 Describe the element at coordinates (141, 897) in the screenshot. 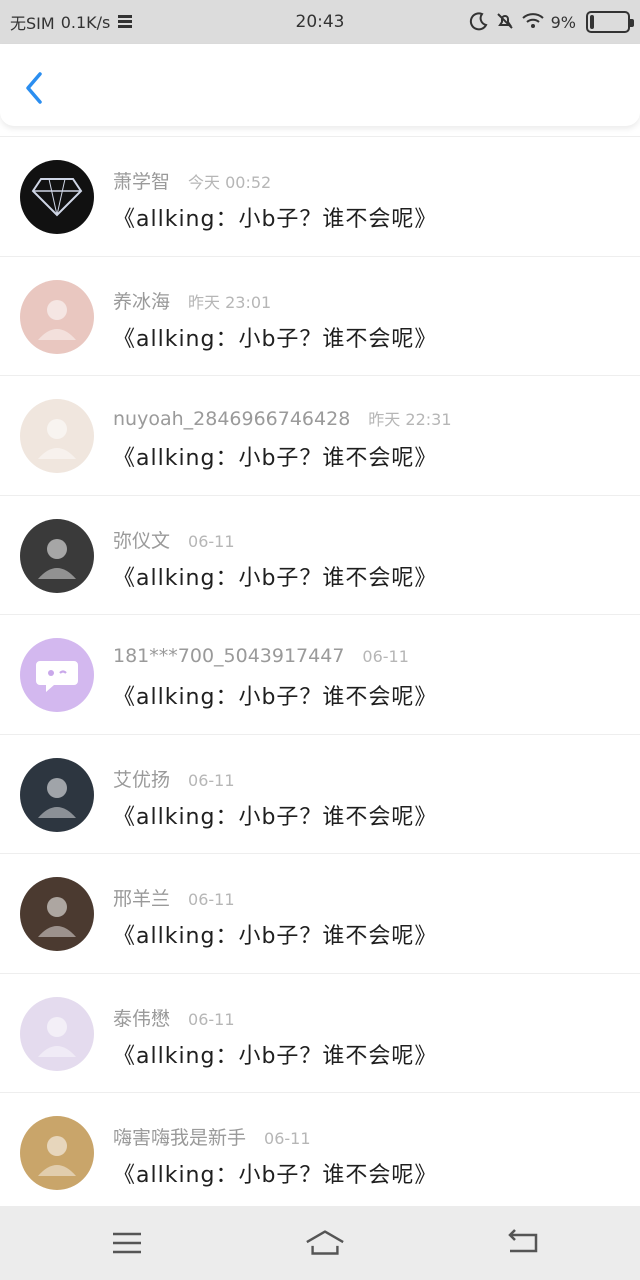

I see `sender-name: 邢羊兰` at that location.